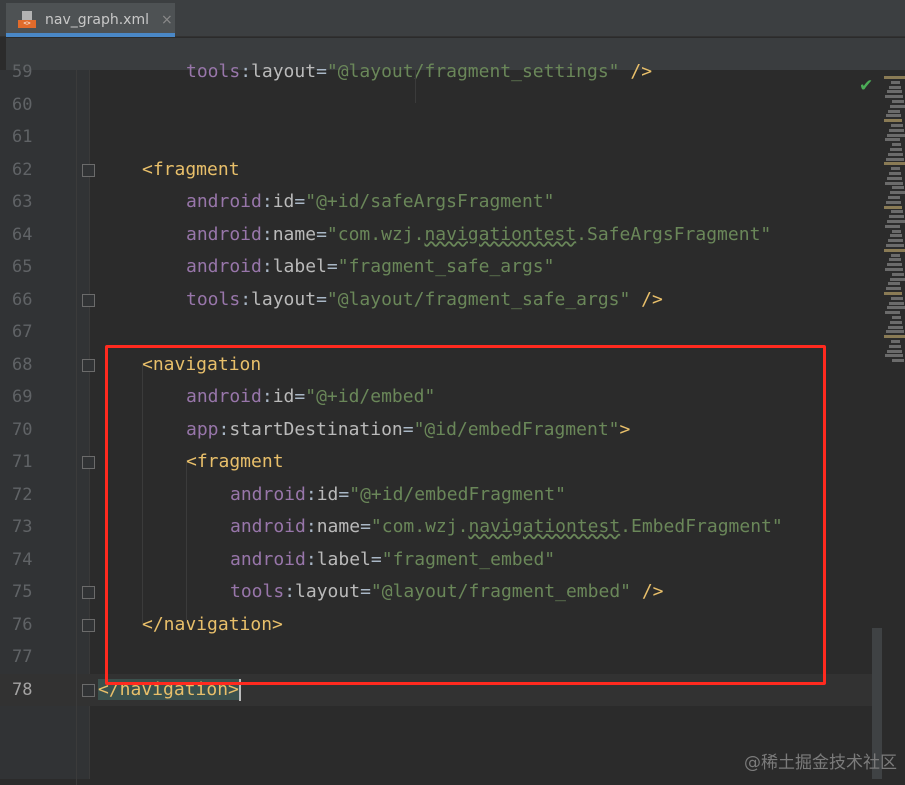  What do you see at coordinates (446, 266) in the screenshot?
I see `token-val: "fragment_safe_args"` at bounding box center [446, 266].